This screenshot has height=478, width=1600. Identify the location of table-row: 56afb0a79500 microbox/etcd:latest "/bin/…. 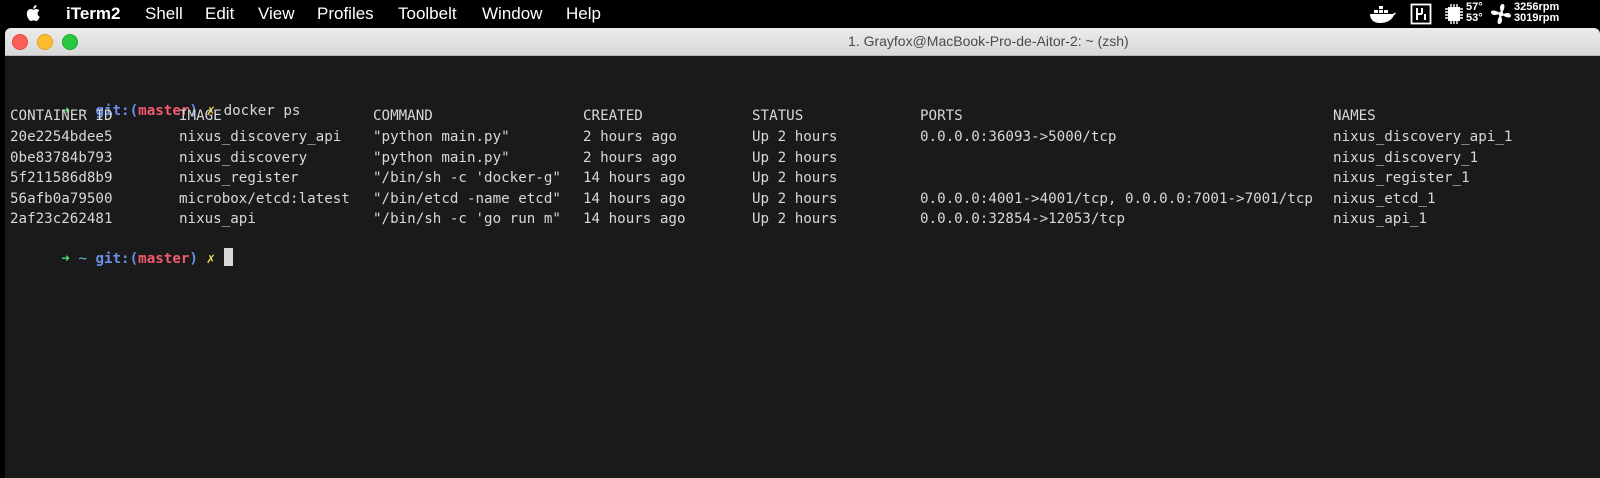
(723, 201).